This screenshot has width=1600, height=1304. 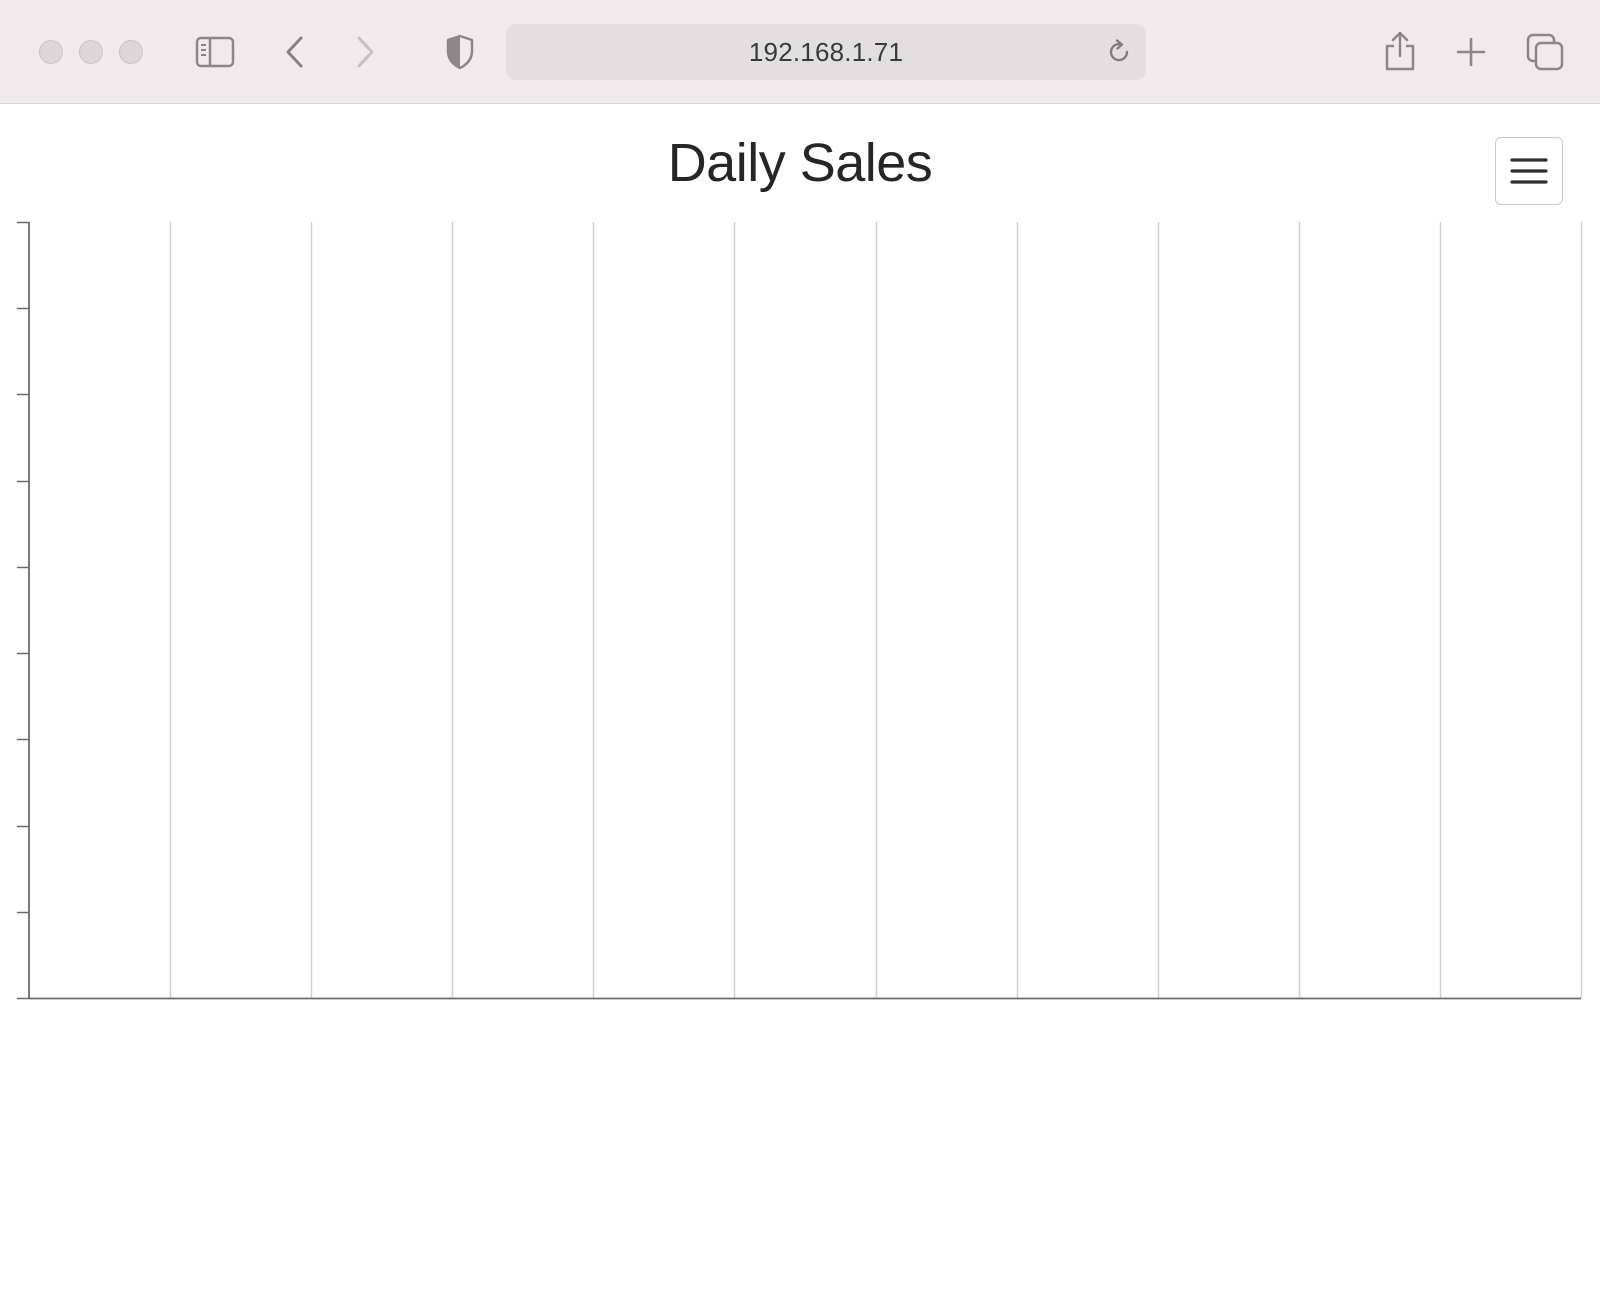 What do you see at coordinates (131, 52) in the screenshot?
I see `zoom-window-button` at bounding box center [131, 52].